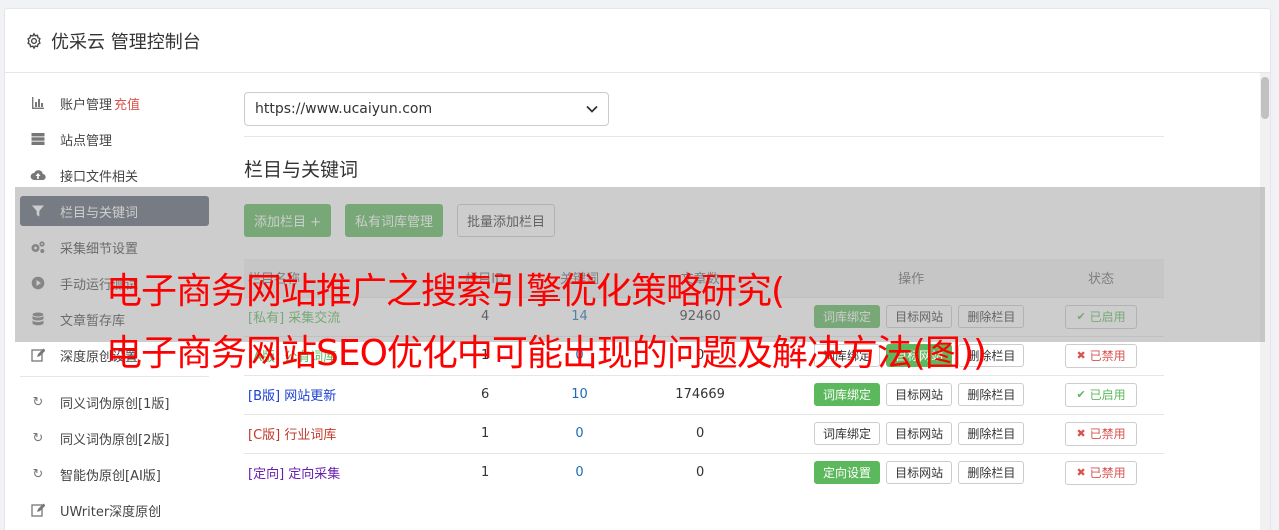 Image resolution: width=1279 pixels, height=530 pixels. I want to click on panel-header: 优采云 管理控制台, so click(637, 41).